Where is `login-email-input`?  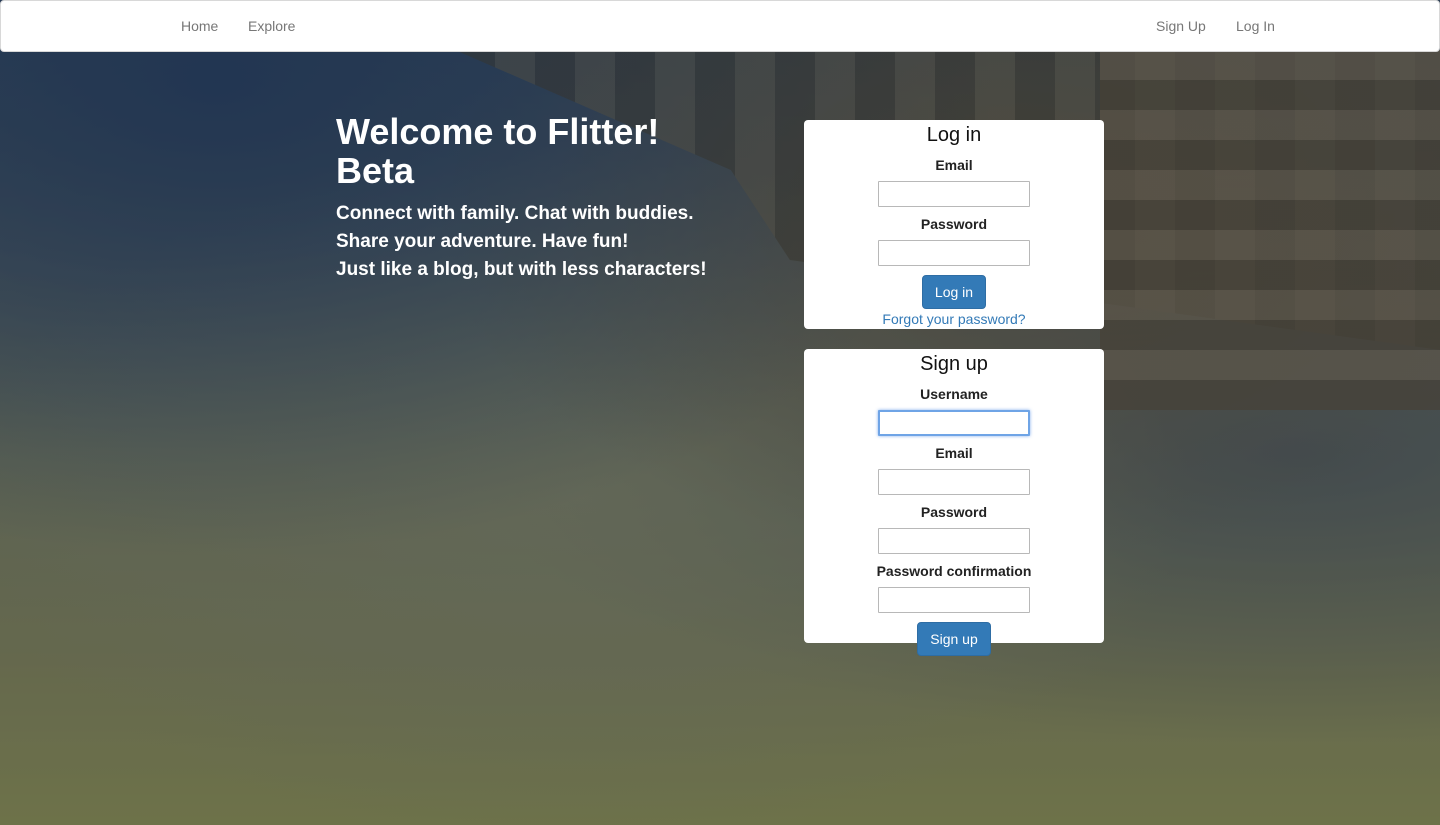 login-email-input is located at coordinates (954, 194).